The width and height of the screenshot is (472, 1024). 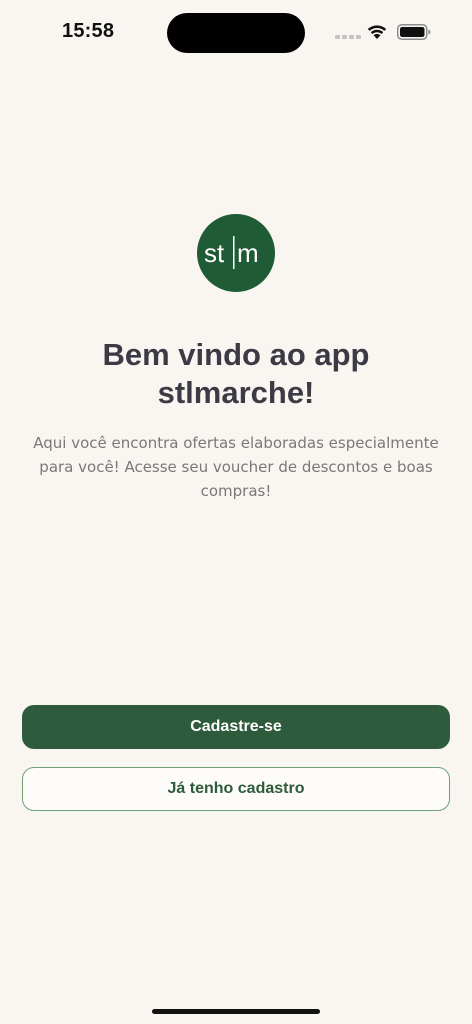 I want to click on register-button-label: Cadastre-se, so click(x=236, y=726).